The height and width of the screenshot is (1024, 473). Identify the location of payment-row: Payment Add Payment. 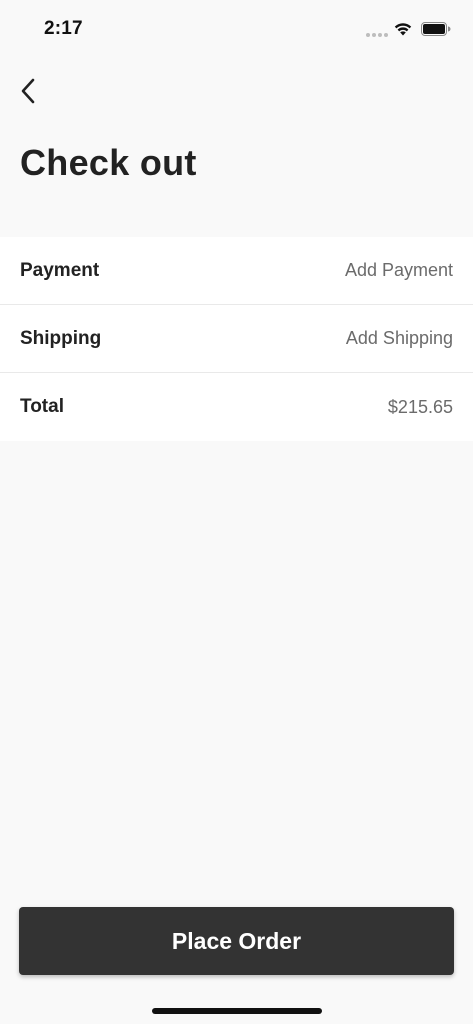
(236, 271).